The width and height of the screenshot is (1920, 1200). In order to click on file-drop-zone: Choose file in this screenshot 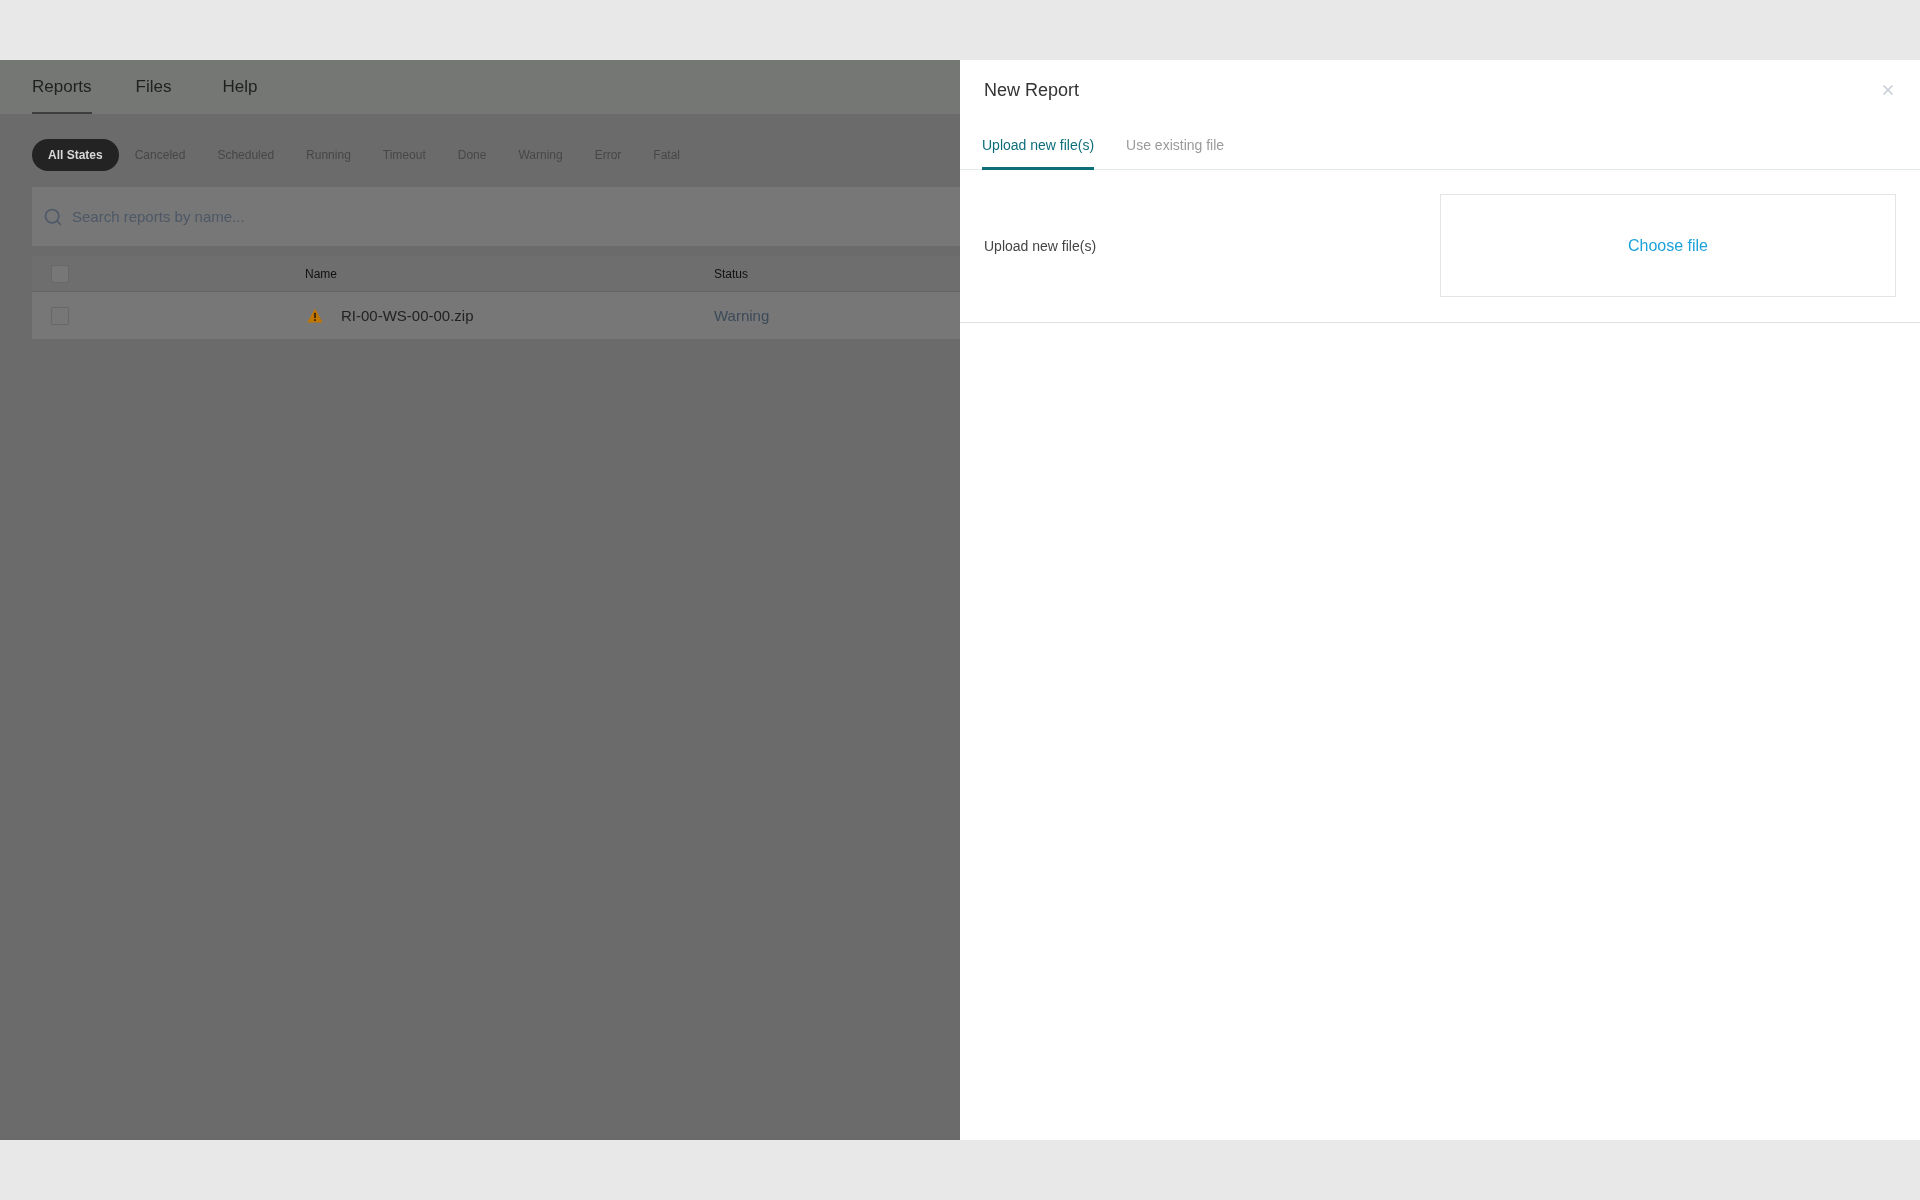, I will do `click(1668, 245)`.